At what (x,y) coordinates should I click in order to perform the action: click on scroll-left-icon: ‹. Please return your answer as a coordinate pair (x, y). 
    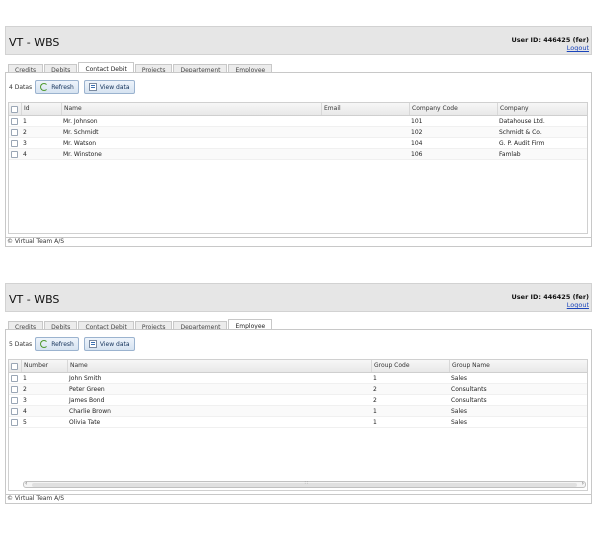
    Looking at the image, I should click on (26, 483).